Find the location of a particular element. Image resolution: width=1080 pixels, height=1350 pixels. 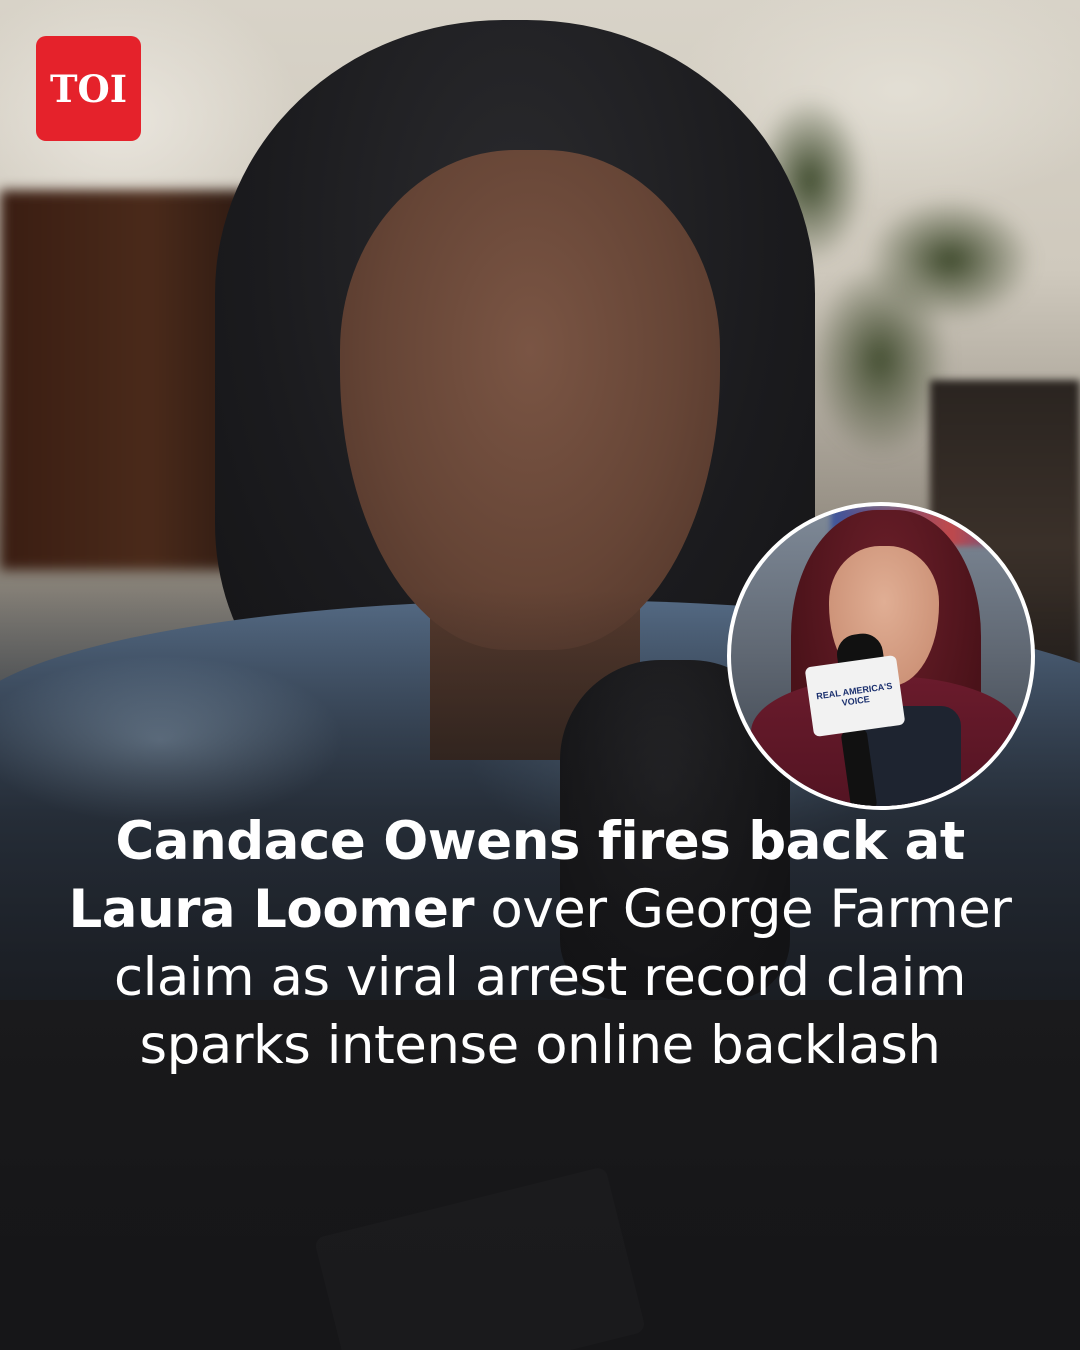

subject-face is located at coordinates (530, 400).